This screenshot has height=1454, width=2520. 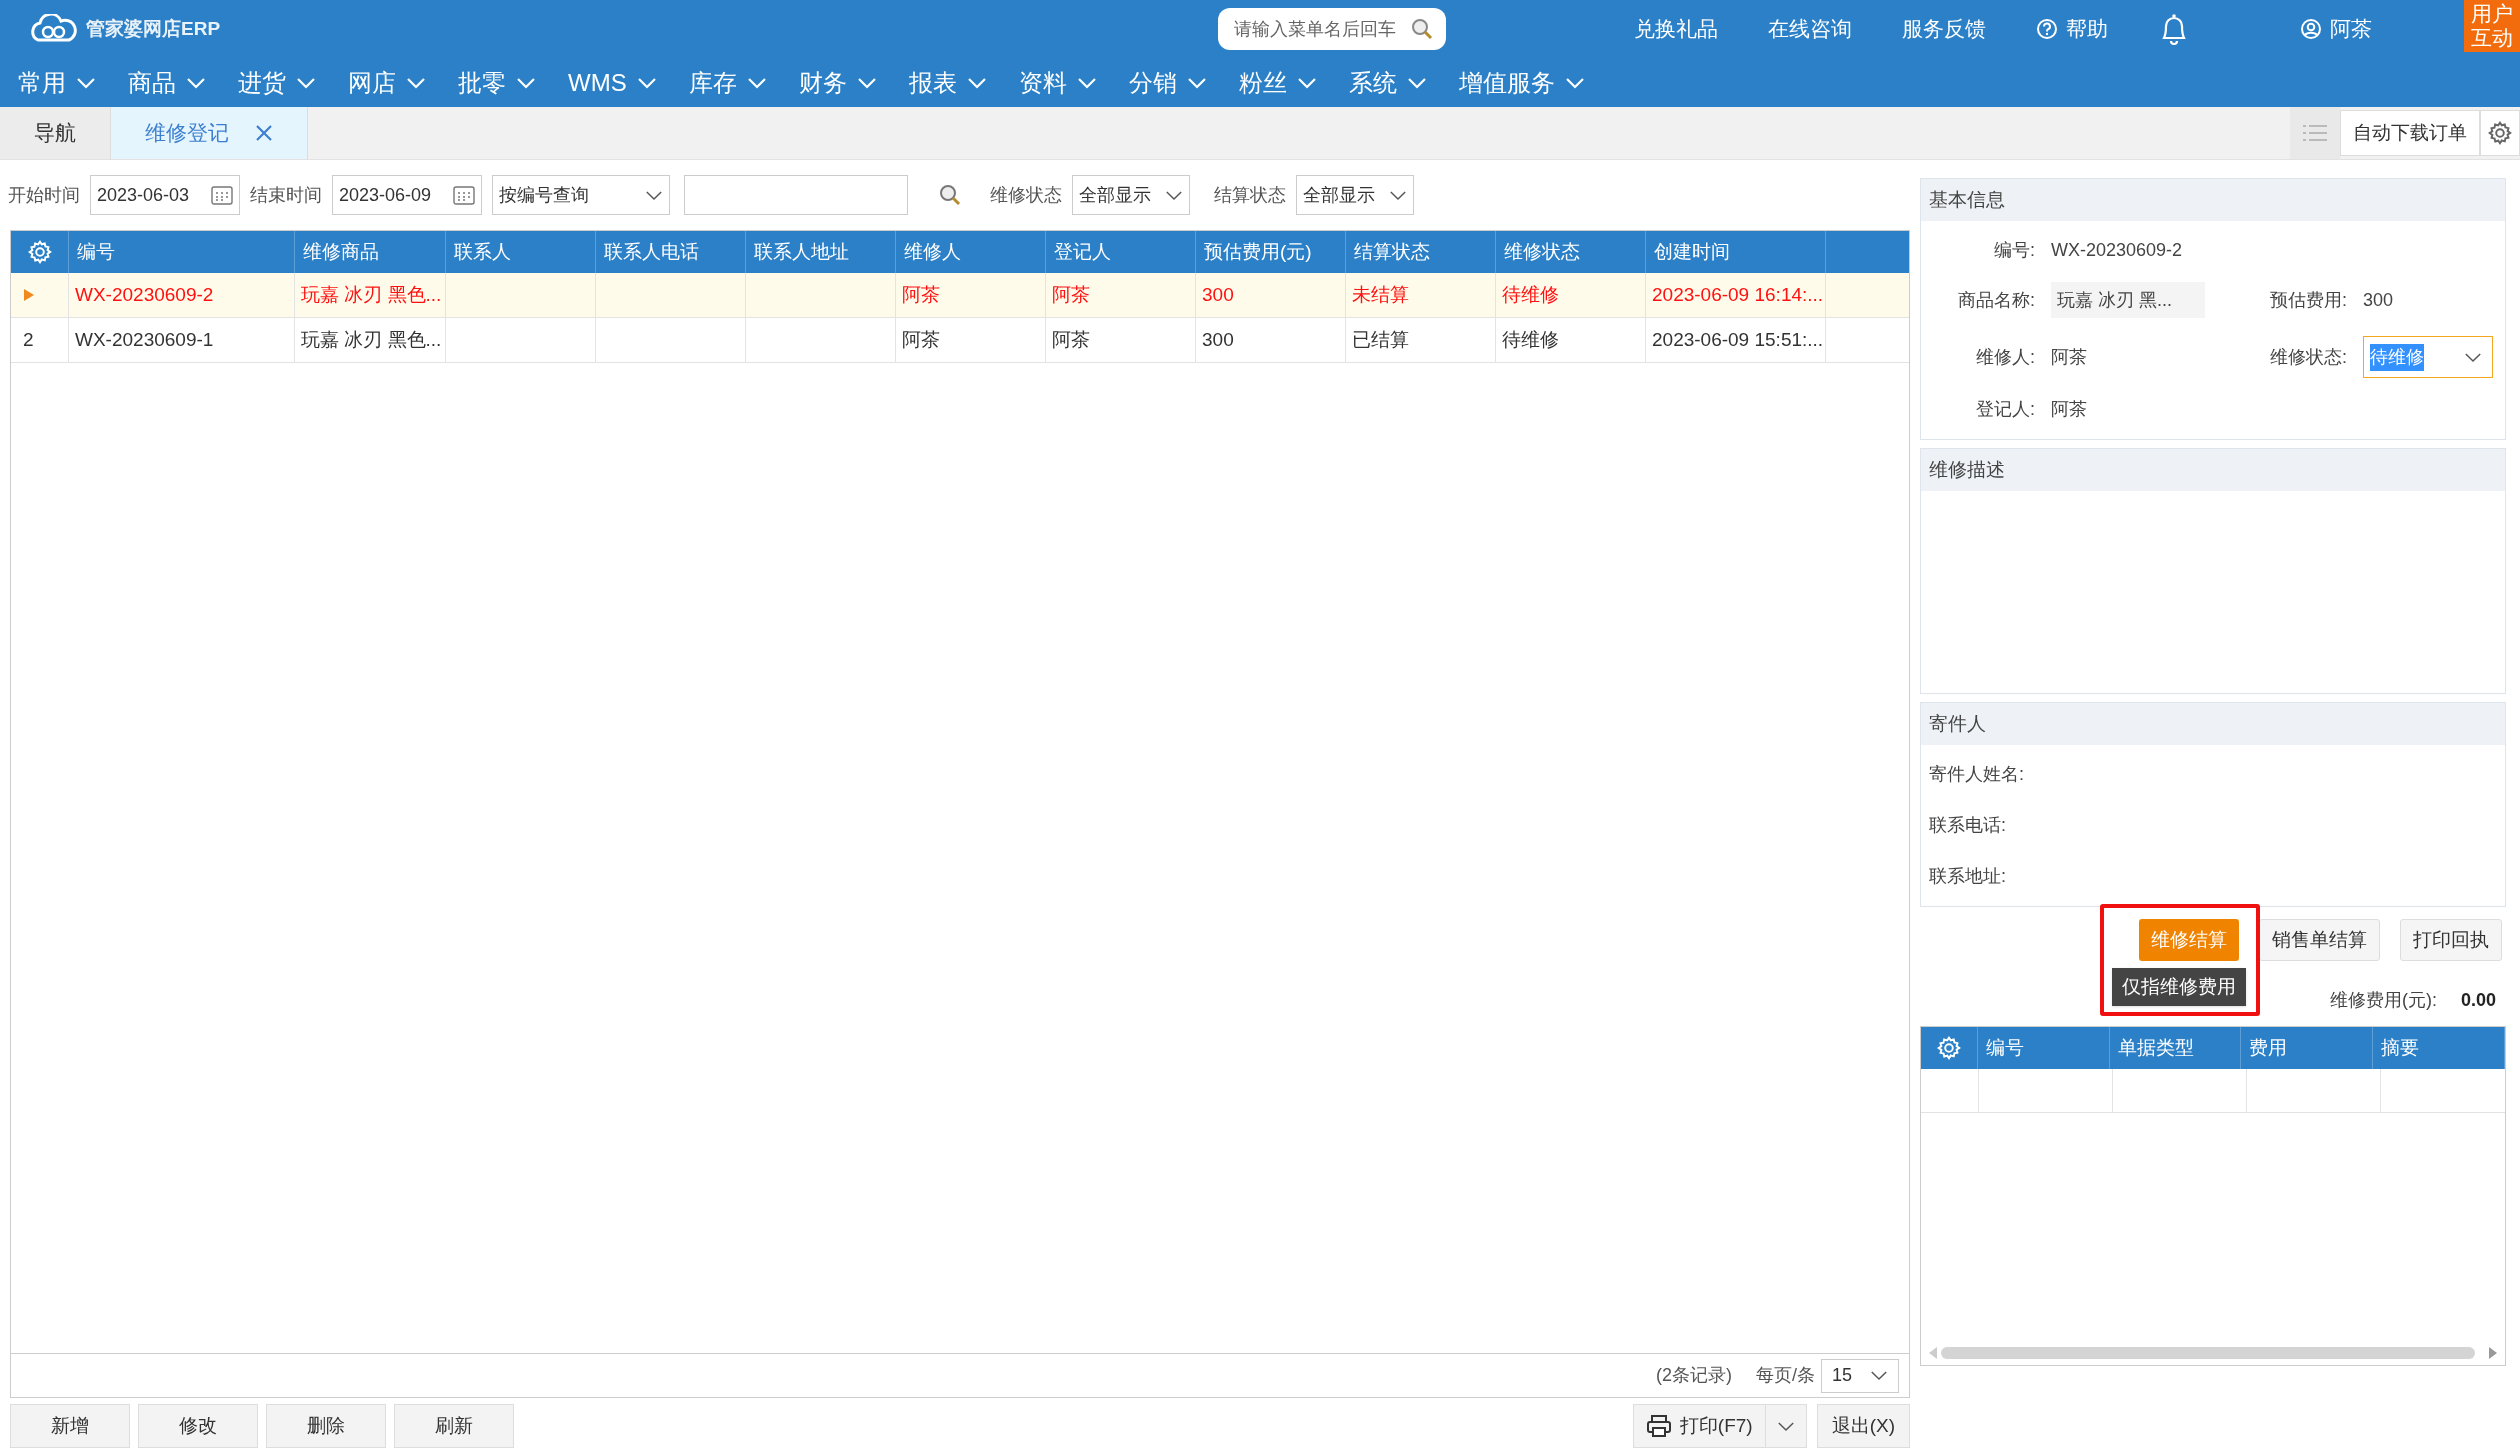 I want to click on field-label: 寄件人姓名:, so click(x=1977, y=774).